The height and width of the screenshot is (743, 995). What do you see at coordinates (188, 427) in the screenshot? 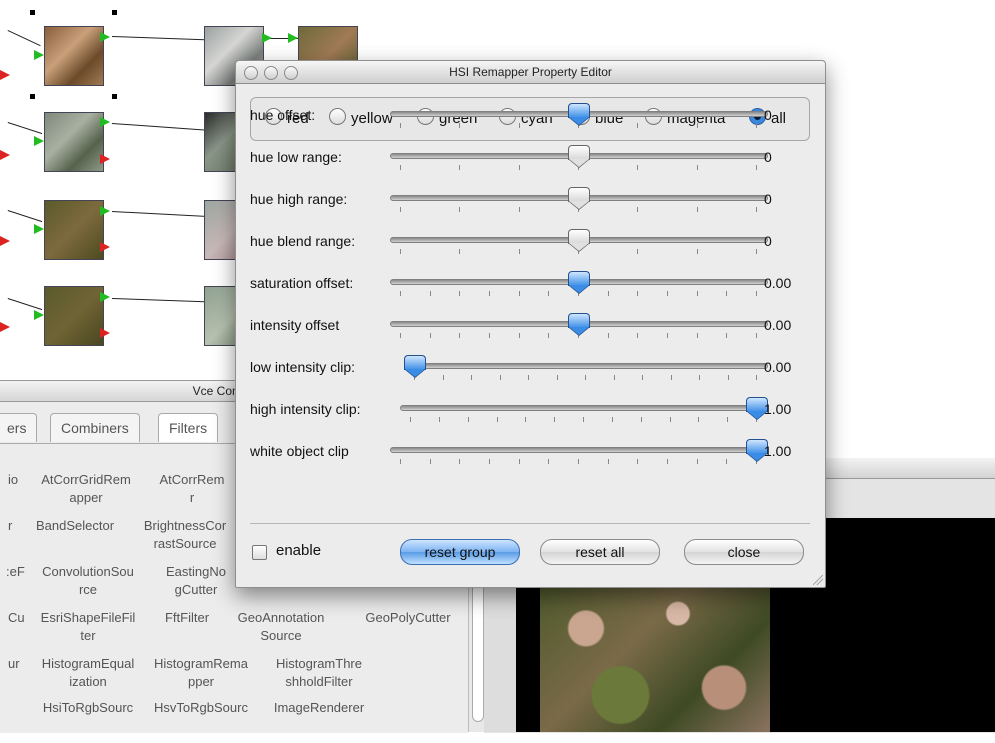
I see `tab-filters: Filters` at bounding box center [188, 427].